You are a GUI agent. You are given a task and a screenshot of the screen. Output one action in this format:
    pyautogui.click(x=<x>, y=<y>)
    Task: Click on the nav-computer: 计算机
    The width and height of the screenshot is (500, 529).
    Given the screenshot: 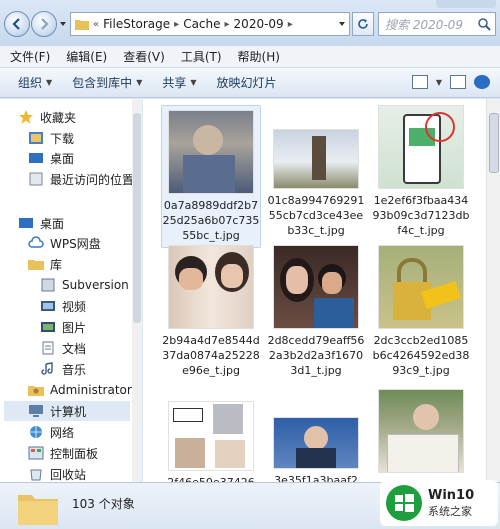 What is the action you would take?
    pyautogui.click(x=67, y=411)
    